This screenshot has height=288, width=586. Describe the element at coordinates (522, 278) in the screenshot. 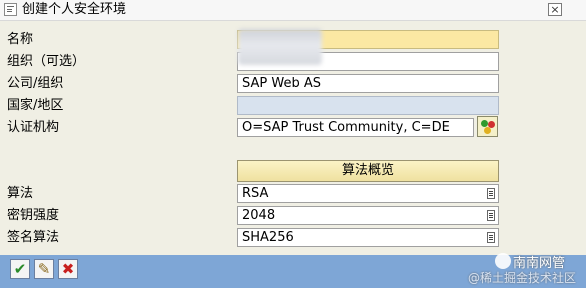

I see `watermark-line2: @稀土掘金技术社区` at that location.